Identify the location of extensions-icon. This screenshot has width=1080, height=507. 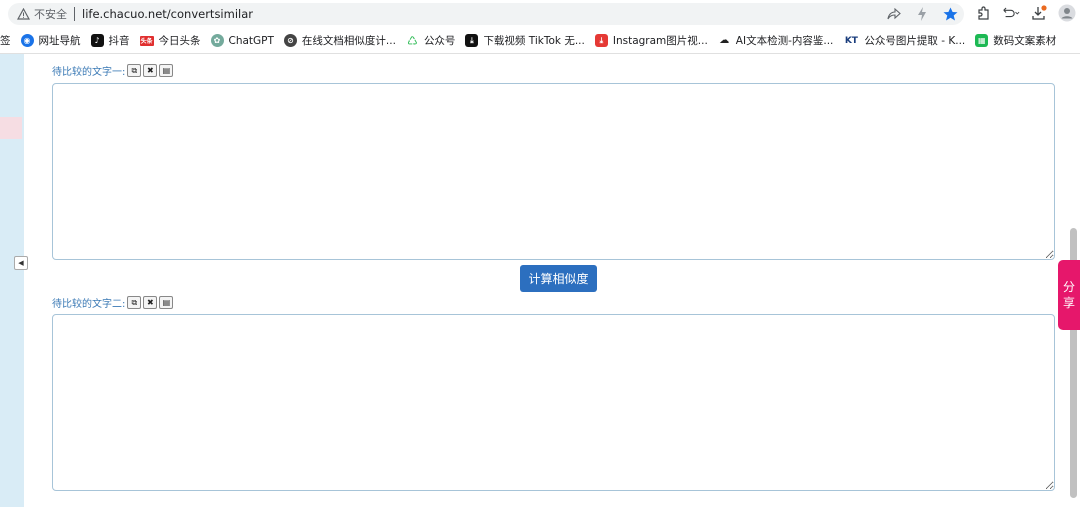
(983, 13).